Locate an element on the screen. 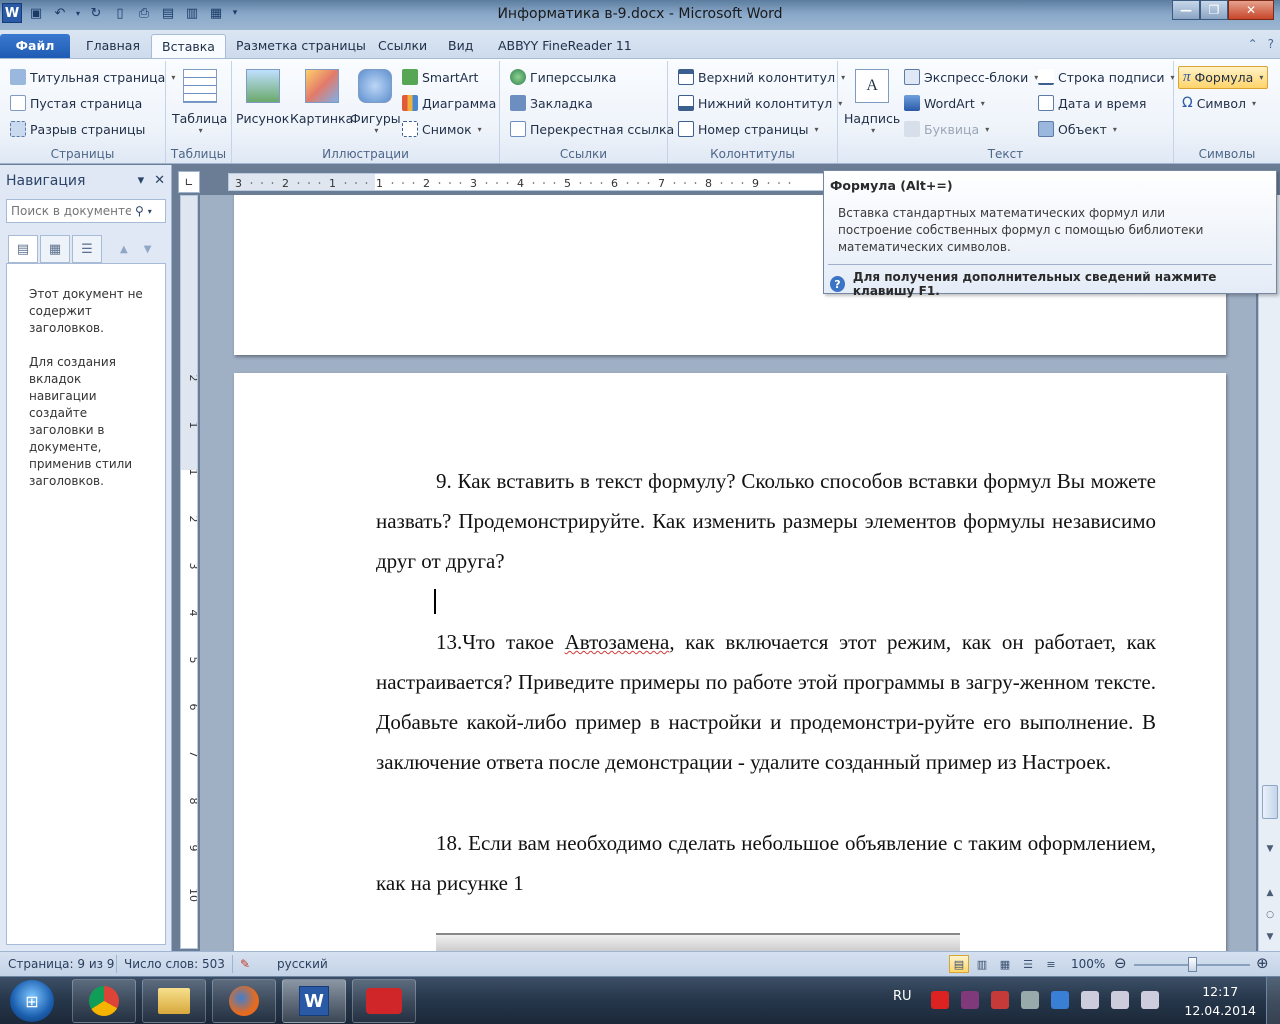 This screenshot has width=1280, height=1024. zoom-level: 100% is located at coordinates (1088, 964).